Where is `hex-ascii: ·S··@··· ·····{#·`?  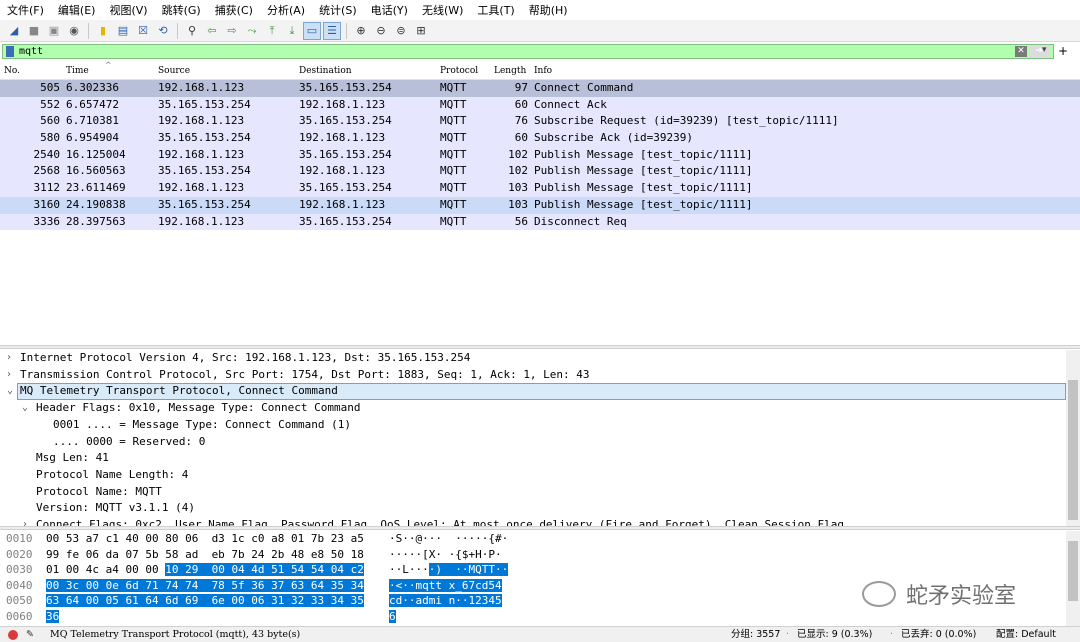 hex-ascii: ·S··@··· ·····{#· is located at coordinates (448, 539).